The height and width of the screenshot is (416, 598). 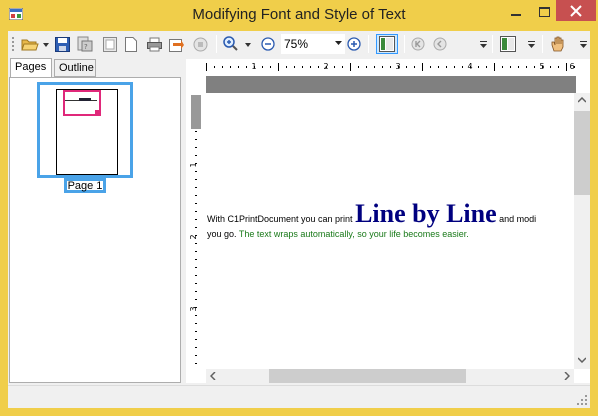 What do you see at coordinates (582, 153) in the screenshot?
I see `vertical-scroll-thumb` at bounding box center [582, 153].